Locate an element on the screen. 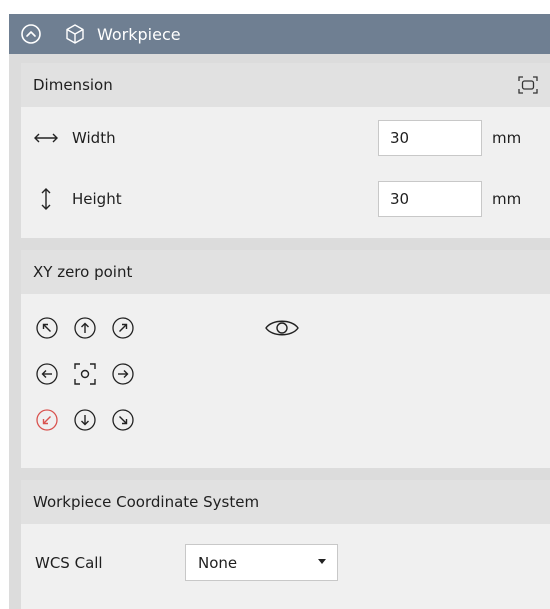  height-row: Height mm is located at coordinates (285, 199).